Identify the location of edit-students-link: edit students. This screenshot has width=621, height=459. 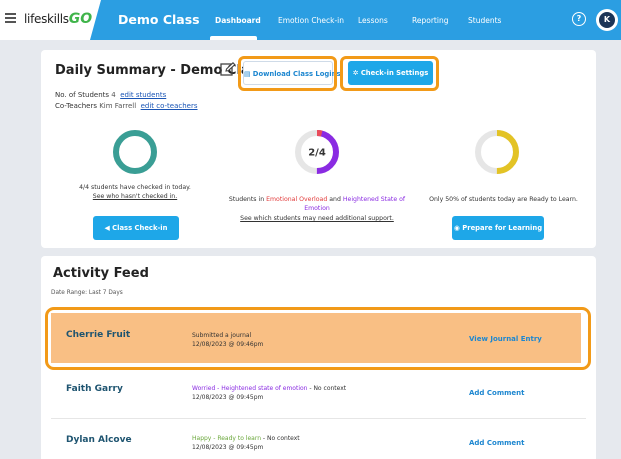
(143, 95).